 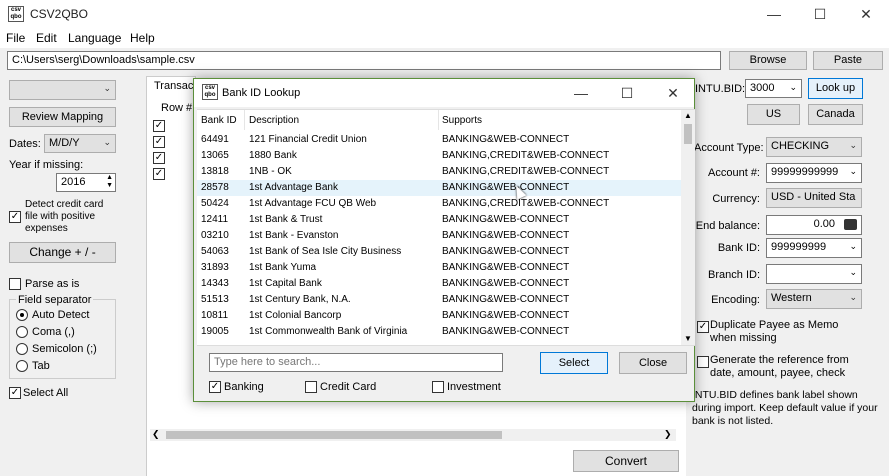 What do you see at coordinates (22, 366) in the screenshot?
I see `radio-tab` at bounding box center [22, 366].